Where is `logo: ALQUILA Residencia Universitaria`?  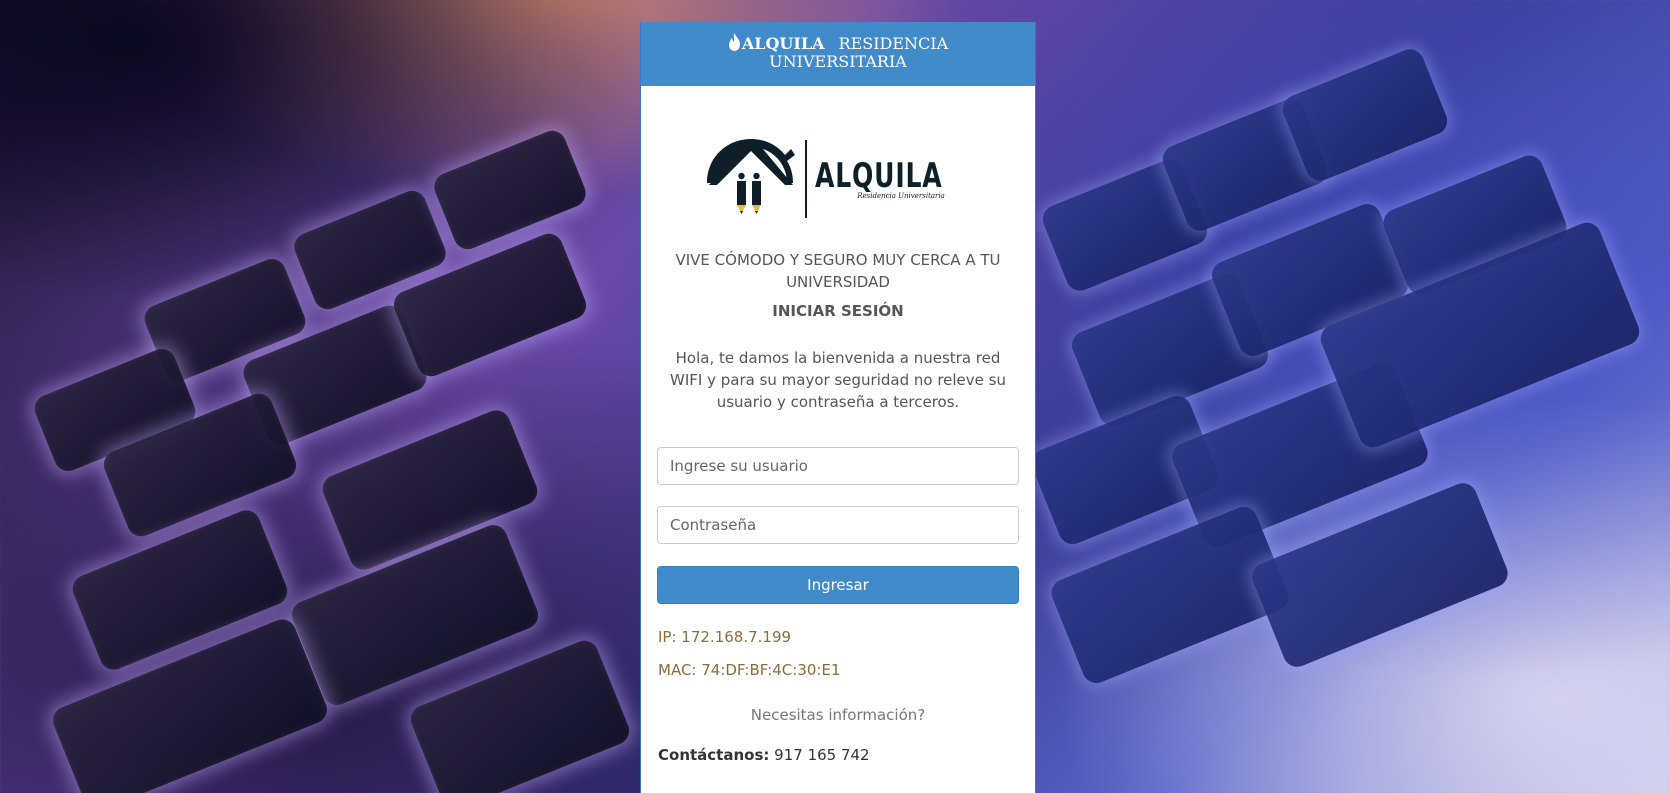
logo: ALQUILA Residencia Universitaria is located at coordinates (838, 179).